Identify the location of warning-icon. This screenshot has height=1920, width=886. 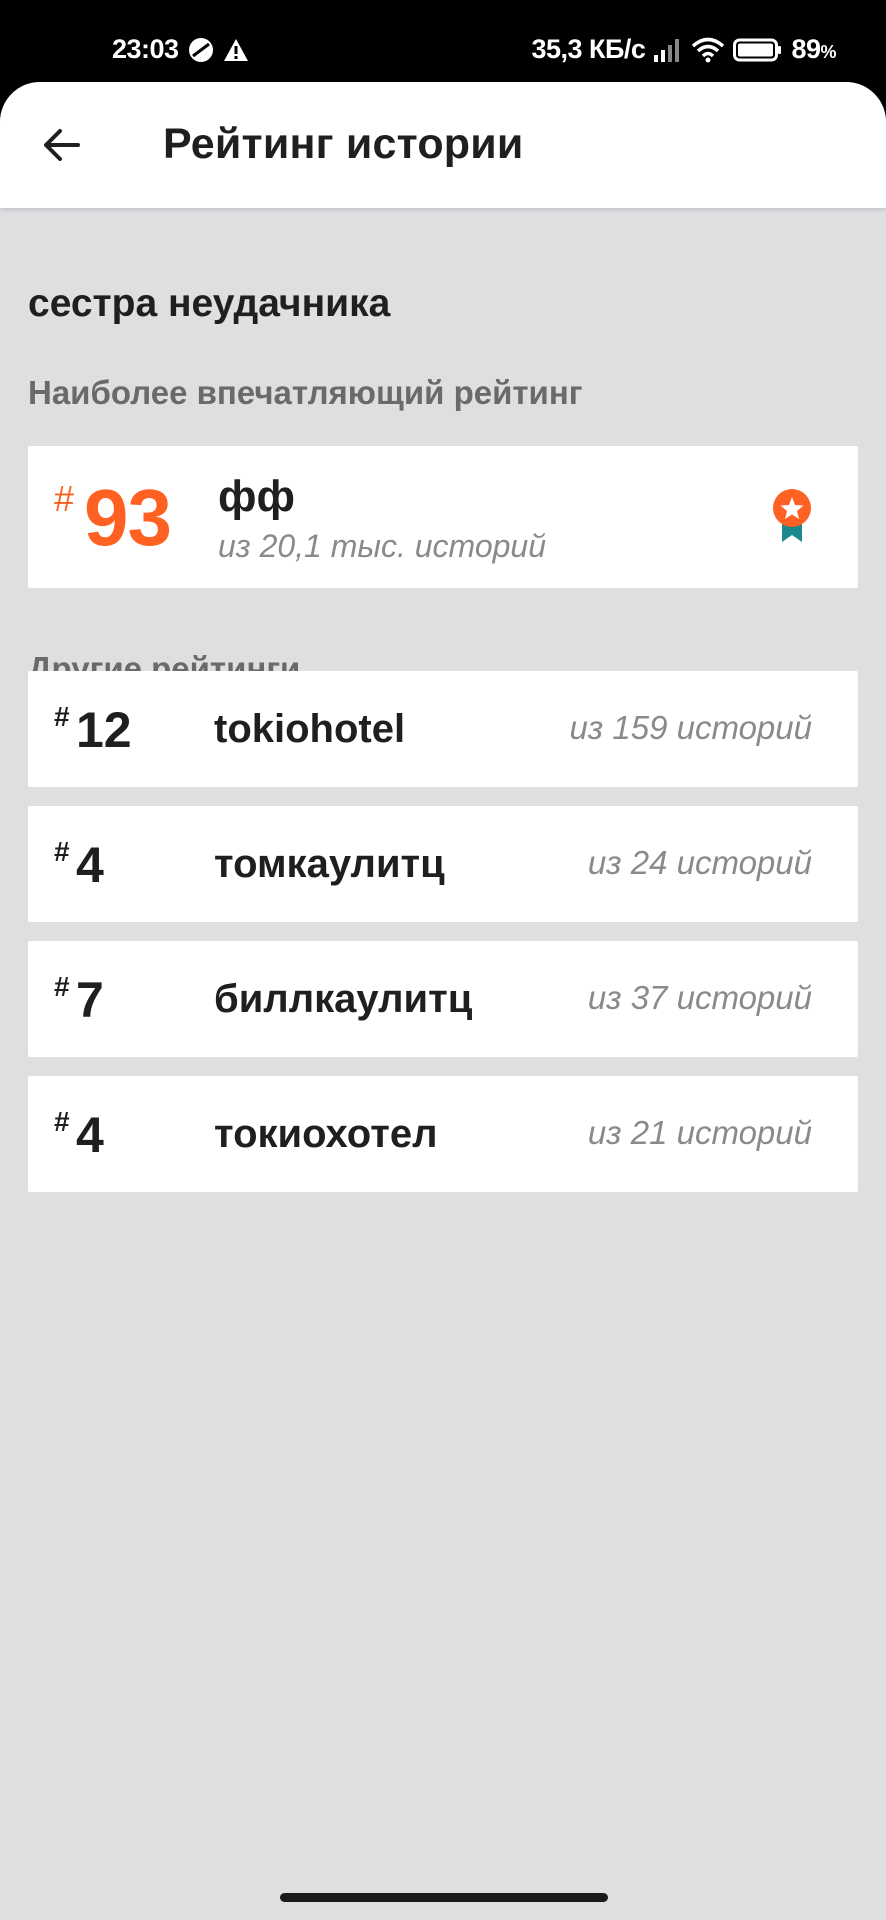
(236, 50).